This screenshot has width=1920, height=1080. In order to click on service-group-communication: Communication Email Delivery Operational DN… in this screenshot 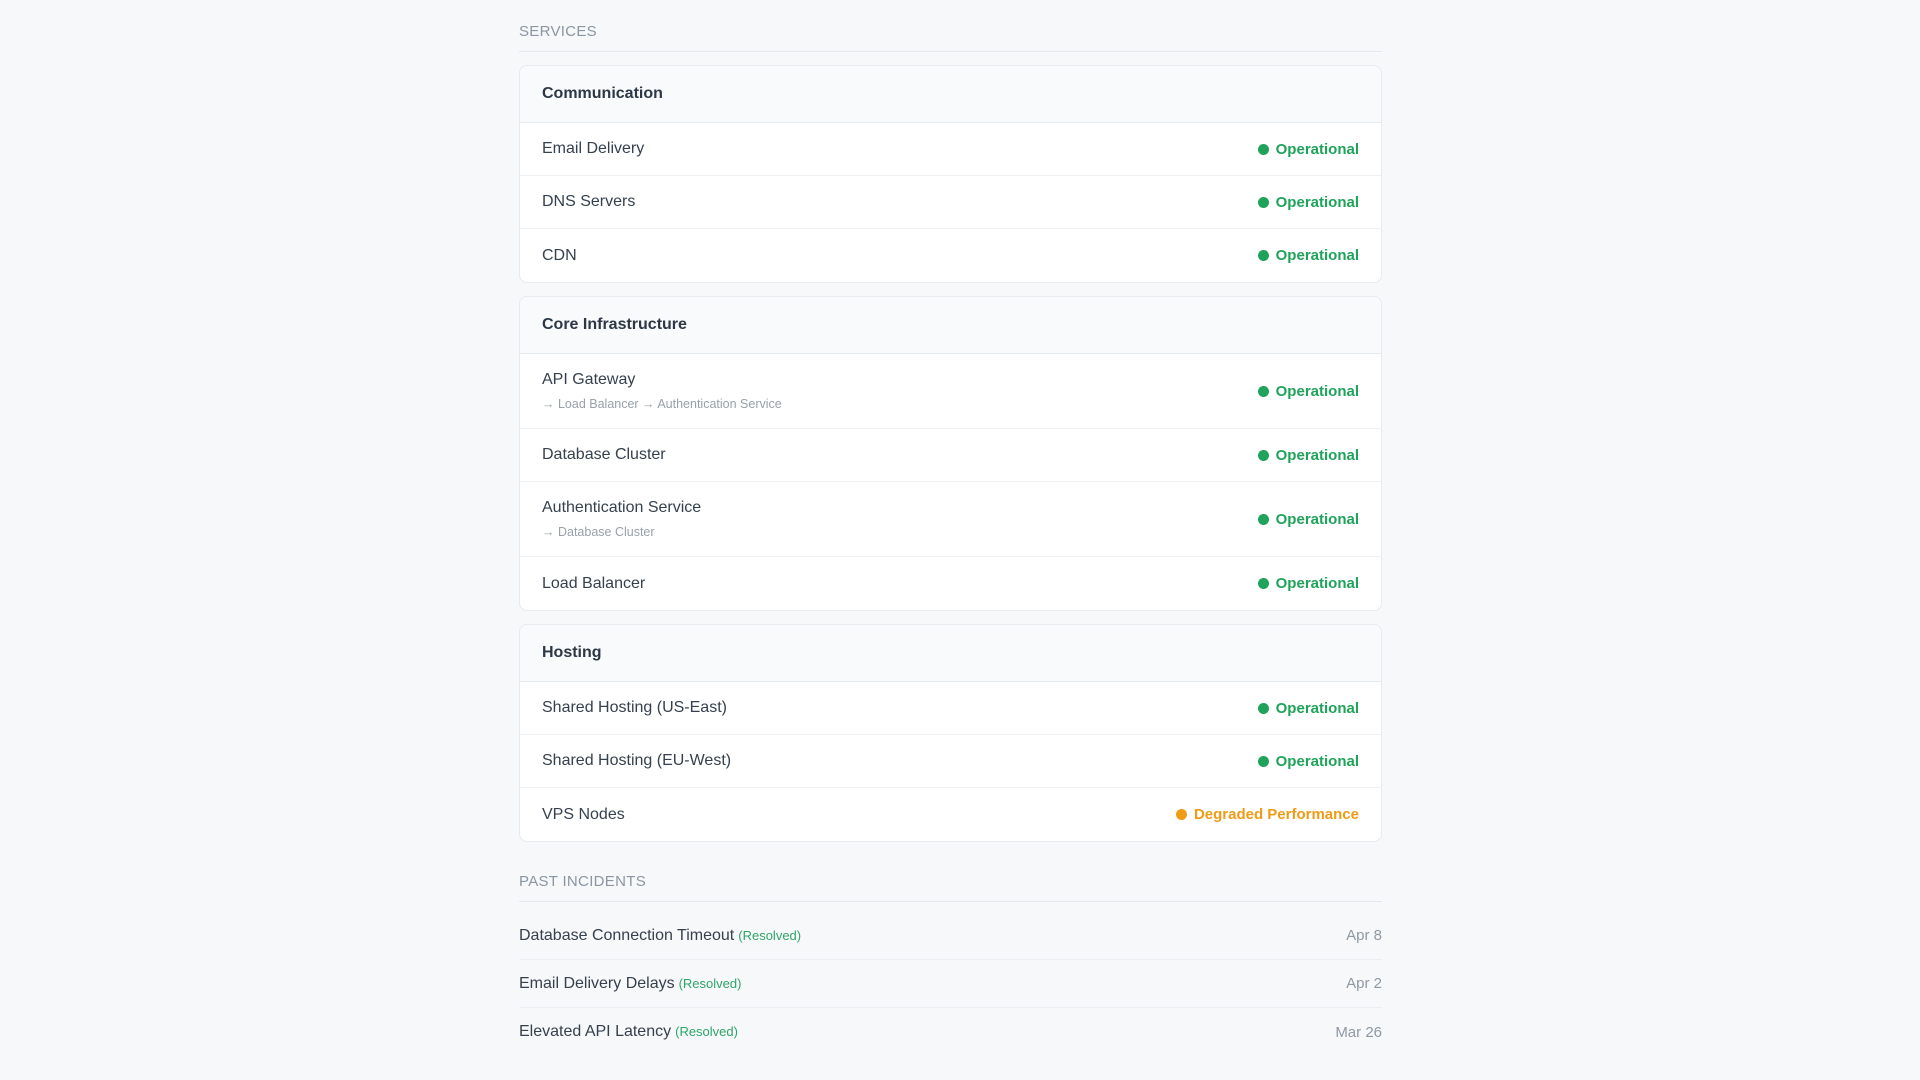, I will do `click(950, 174)`.